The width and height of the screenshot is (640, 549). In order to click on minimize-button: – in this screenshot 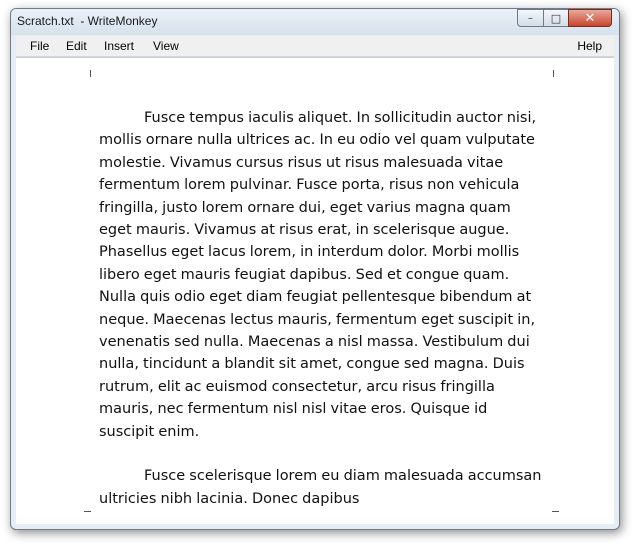, I will do `click(530, 18)`.